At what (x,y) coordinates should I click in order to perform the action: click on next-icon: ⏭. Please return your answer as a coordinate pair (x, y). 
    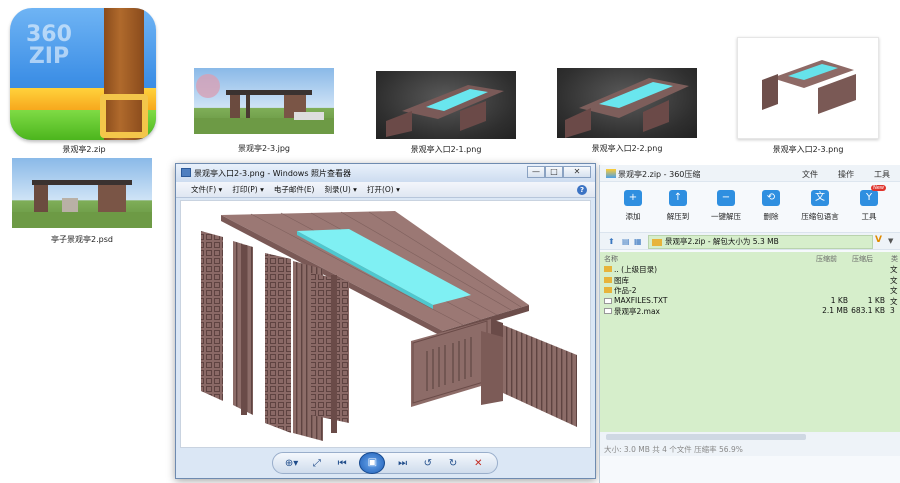
    Looking at the image, I should click on (403, 463).